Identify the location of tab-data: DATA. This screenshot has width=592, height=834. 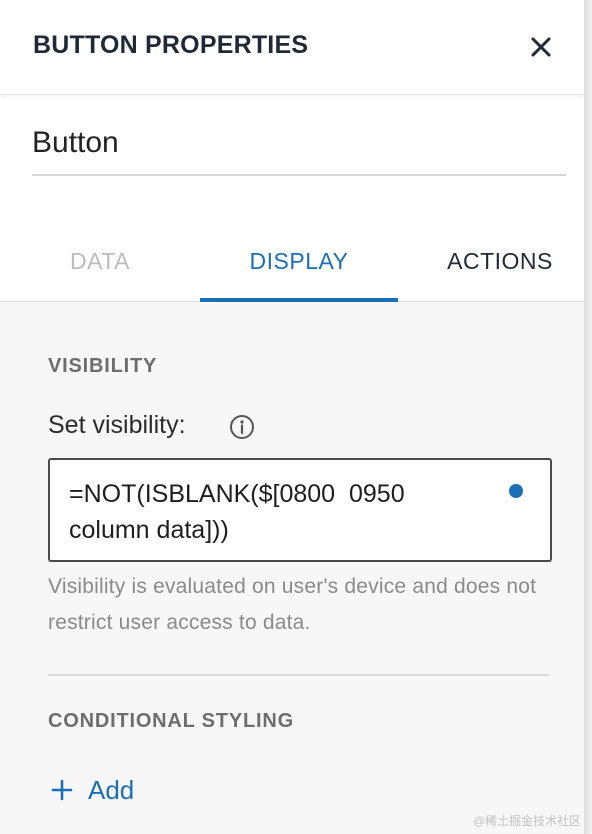
(100, 266).